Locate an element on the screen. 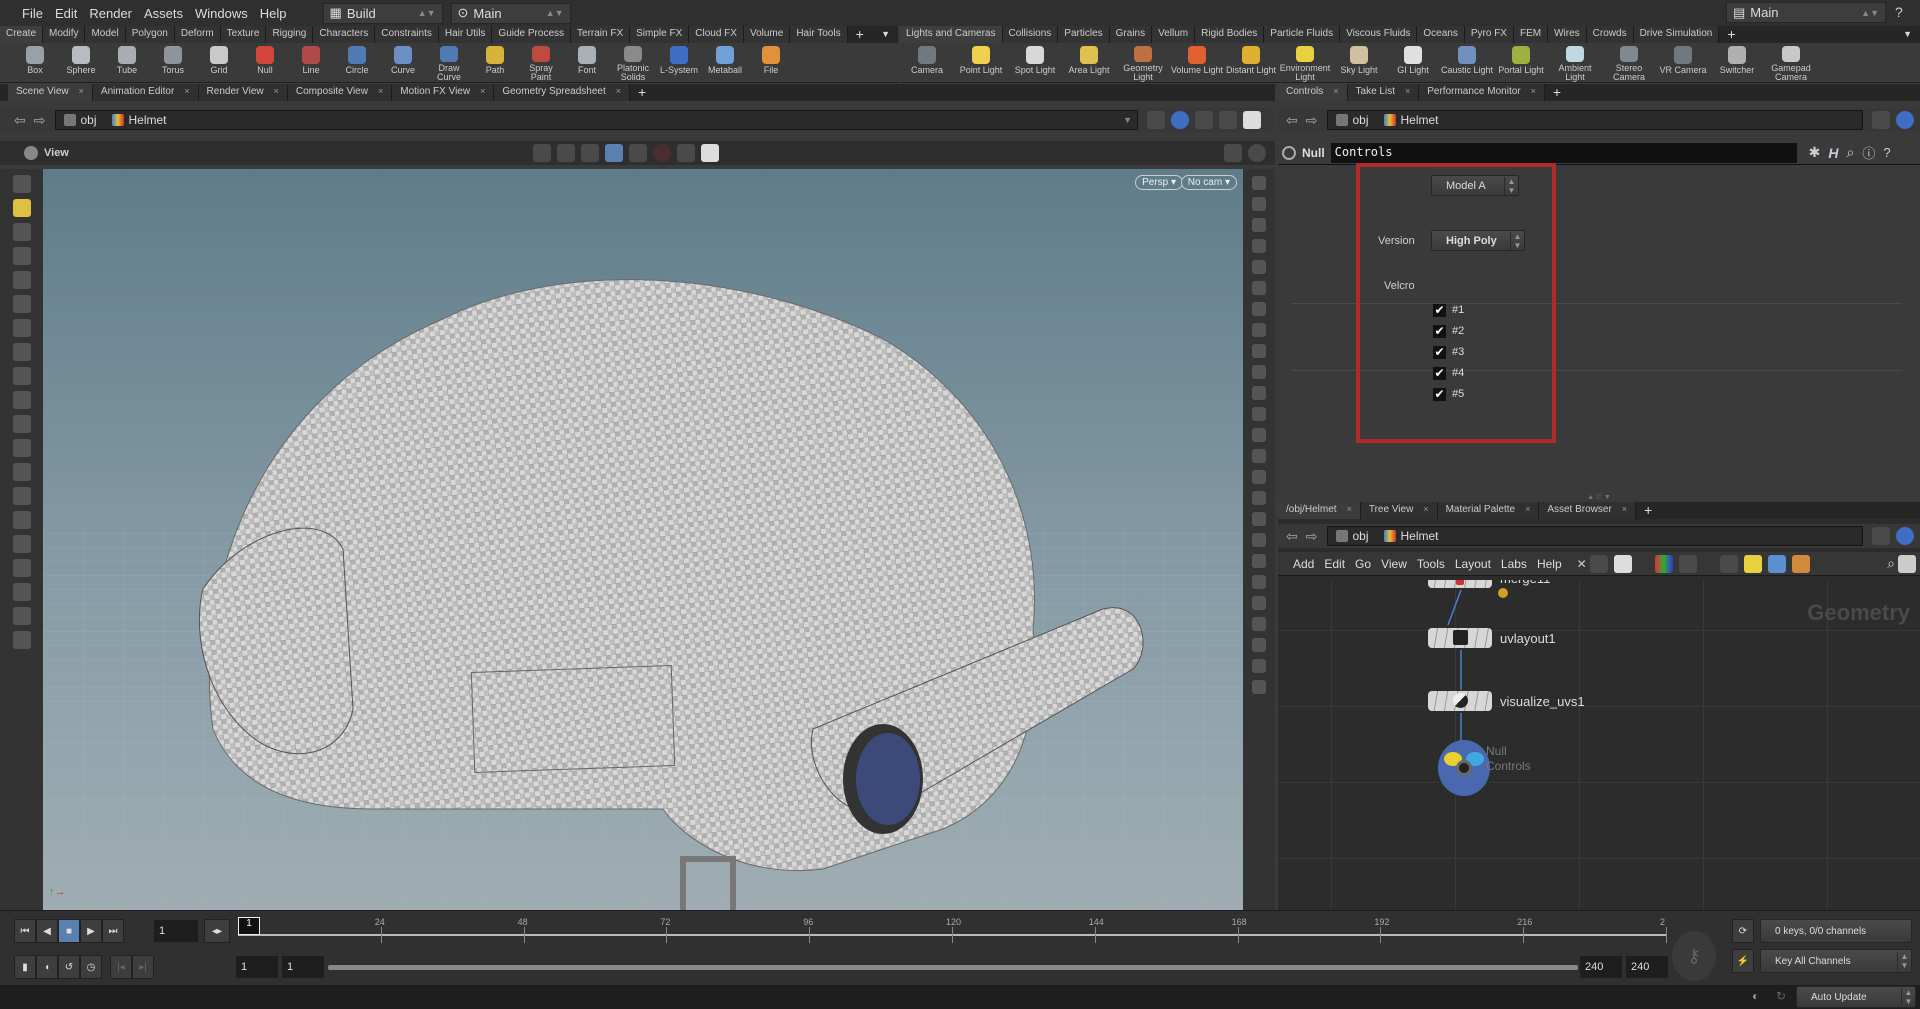 This screenshot has width=1920, height=1009. shelf-tab-volume: Volume is located at coordinates (767, 34).